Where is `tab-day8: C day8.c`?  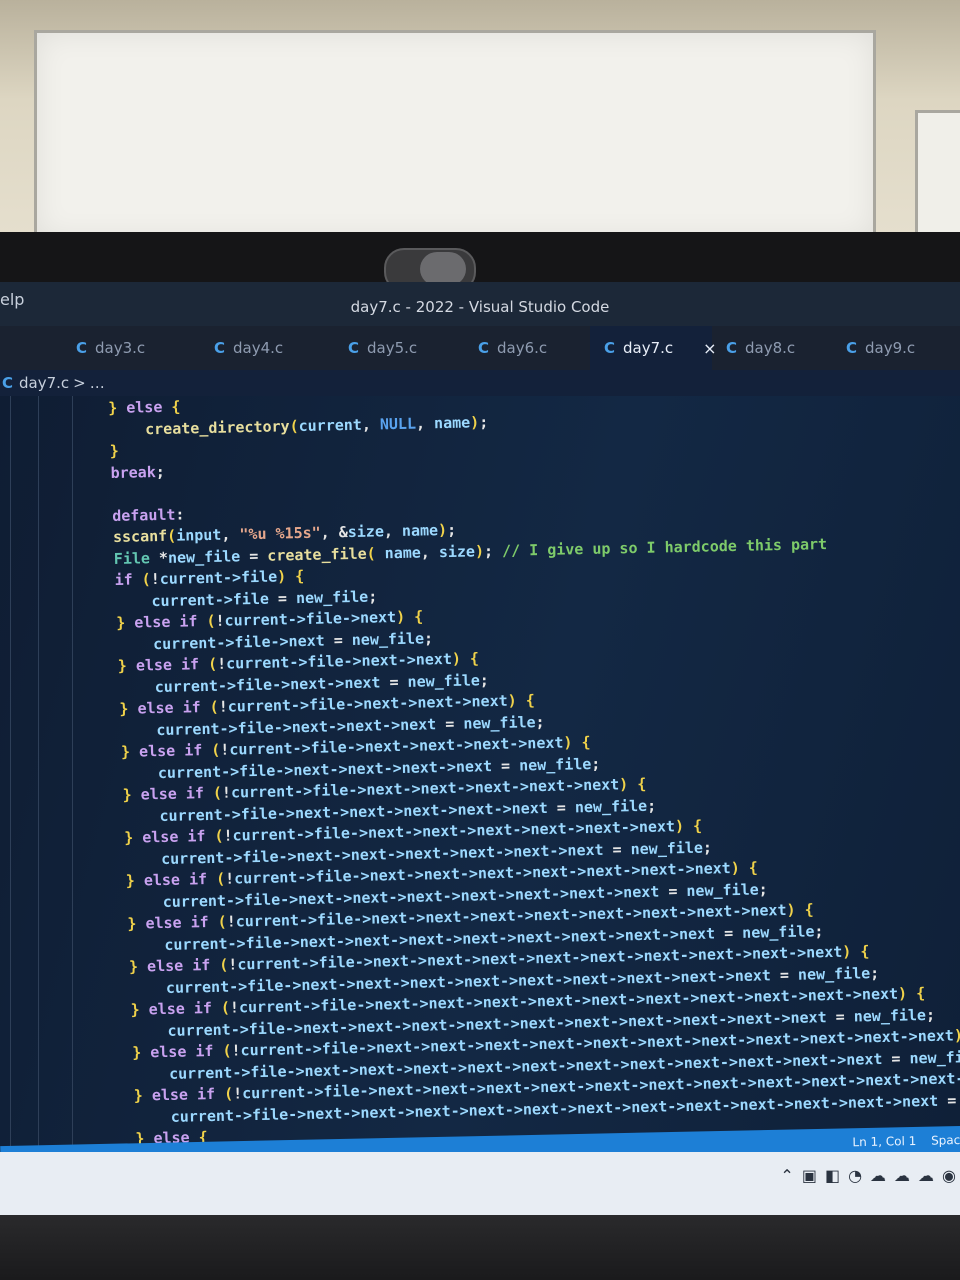
tab-day8: C day8.c is located at coordinates (781, 348).